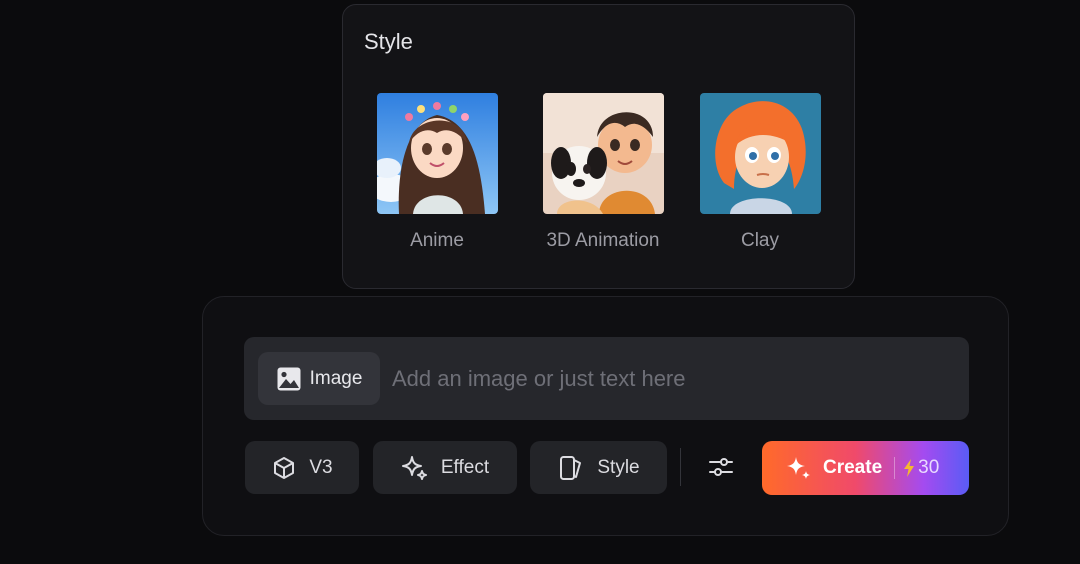  I want to click on style-option-anime: Anime, so click(437, 172).